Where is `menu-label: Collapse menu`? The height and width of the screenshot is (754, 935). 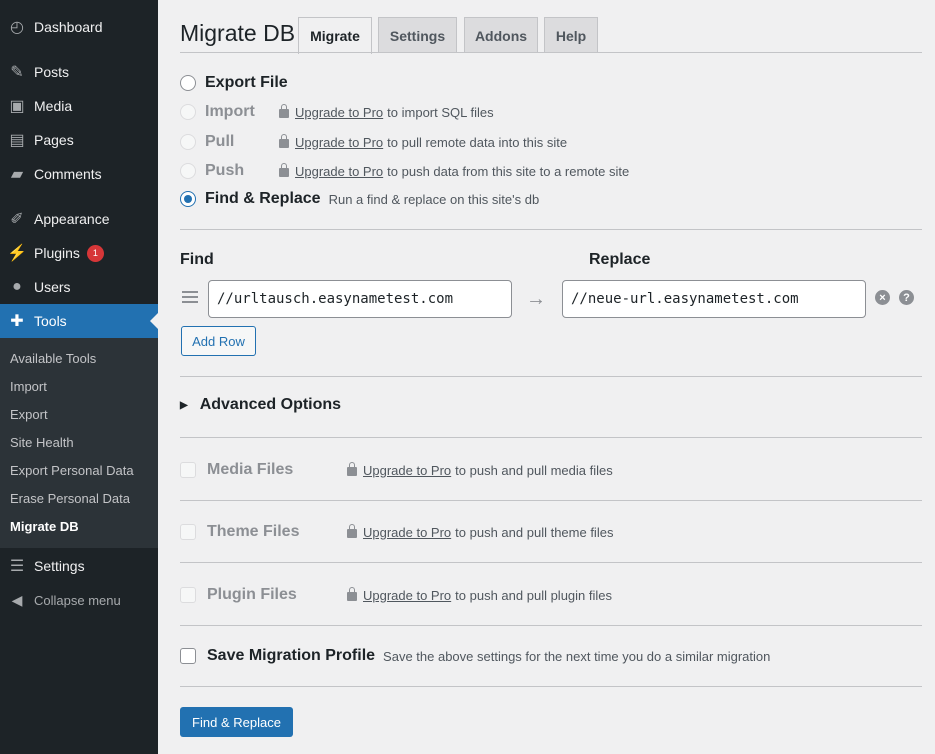 menu-label: Collapse menu is located at coordinates (77, 600).